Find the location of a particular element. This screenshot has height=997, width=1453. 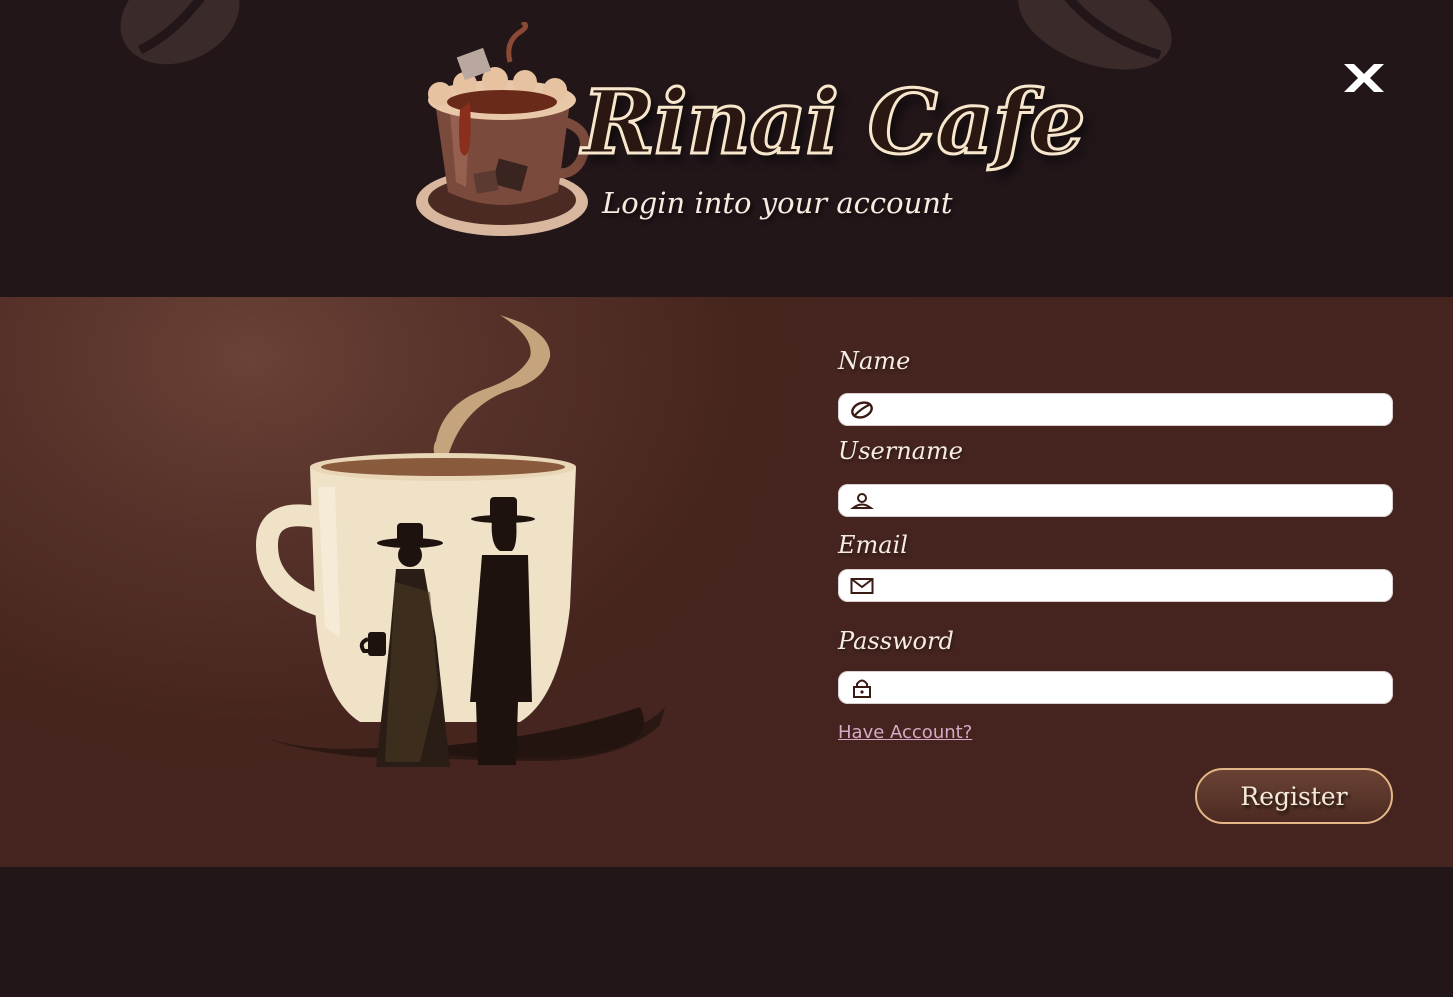

user-icon is located at coordinates (862, 501).